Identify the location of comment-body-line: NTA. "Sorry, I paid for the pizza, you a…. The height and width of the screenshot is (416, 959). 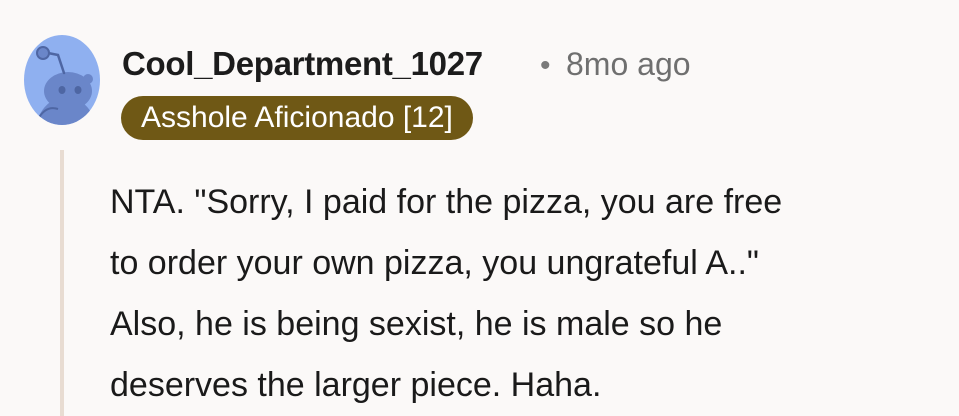
(446, 202).